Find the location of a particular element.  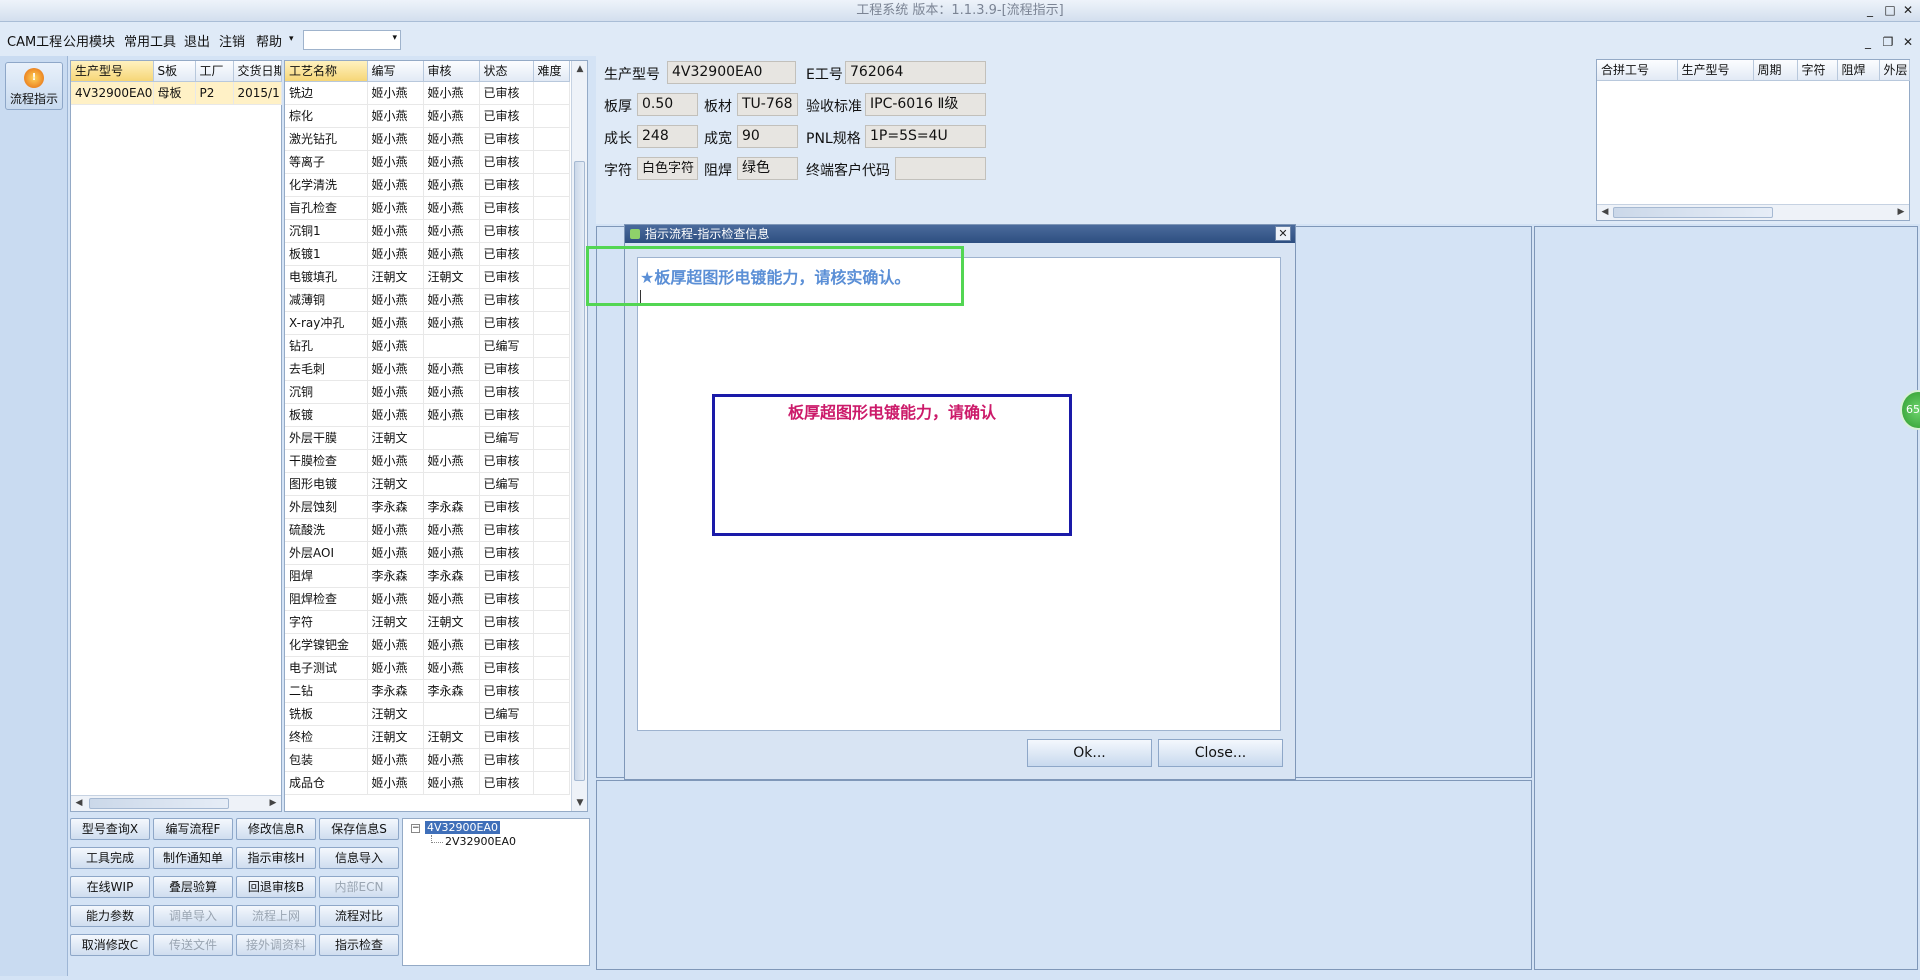

process-row: 盲孔检查 姬小燕 姬小燕 已审核 is located at coordinates (427, 208).